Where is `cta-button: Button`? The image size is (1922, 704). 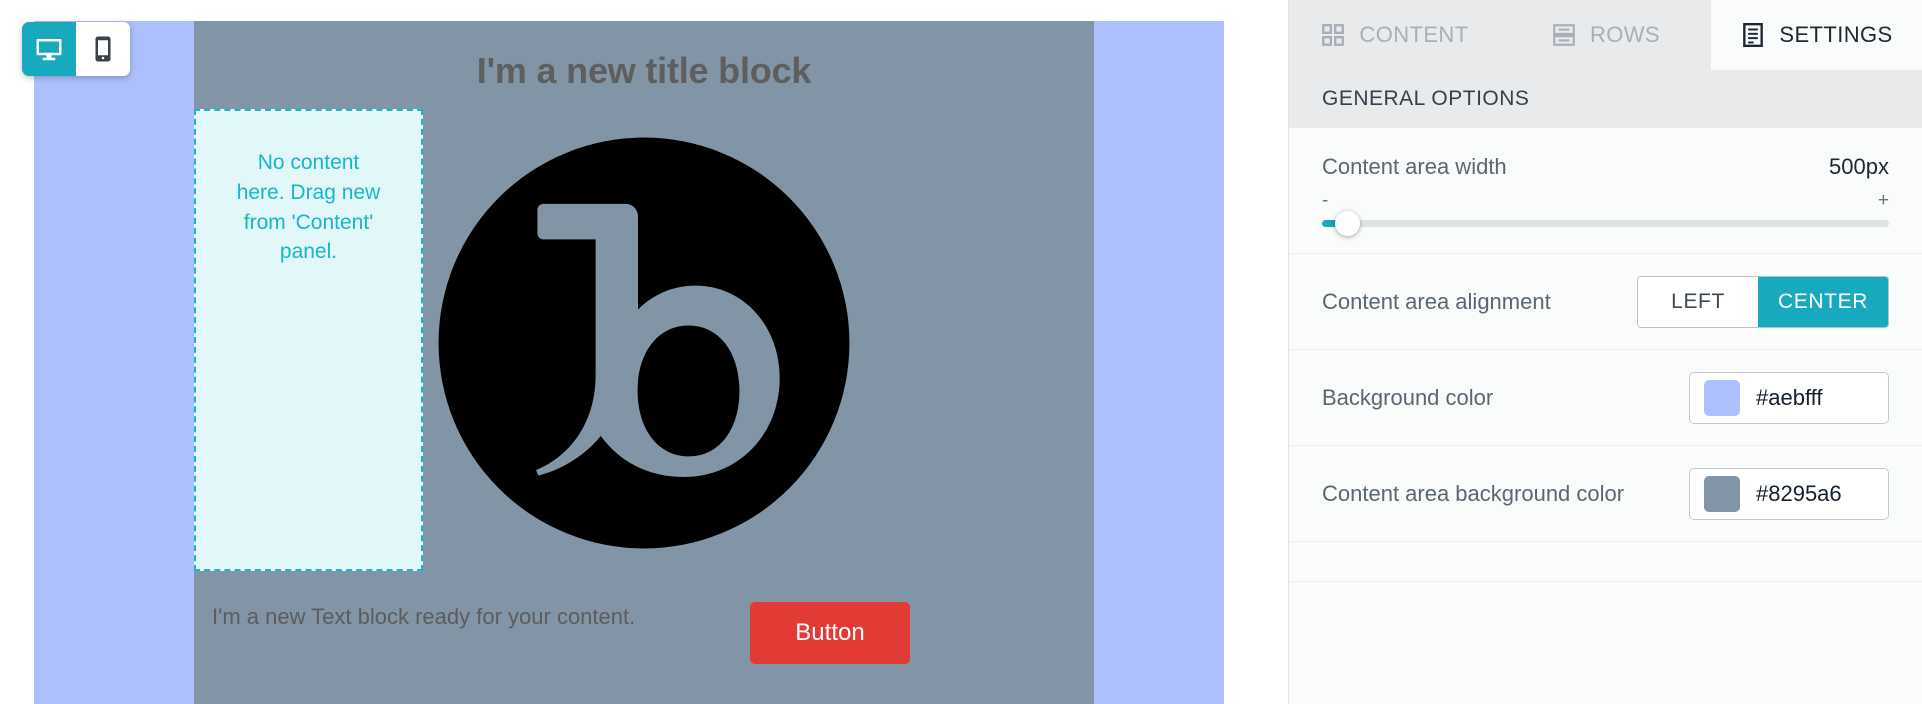 cta-button: Button is located at coordinates (830, 633).